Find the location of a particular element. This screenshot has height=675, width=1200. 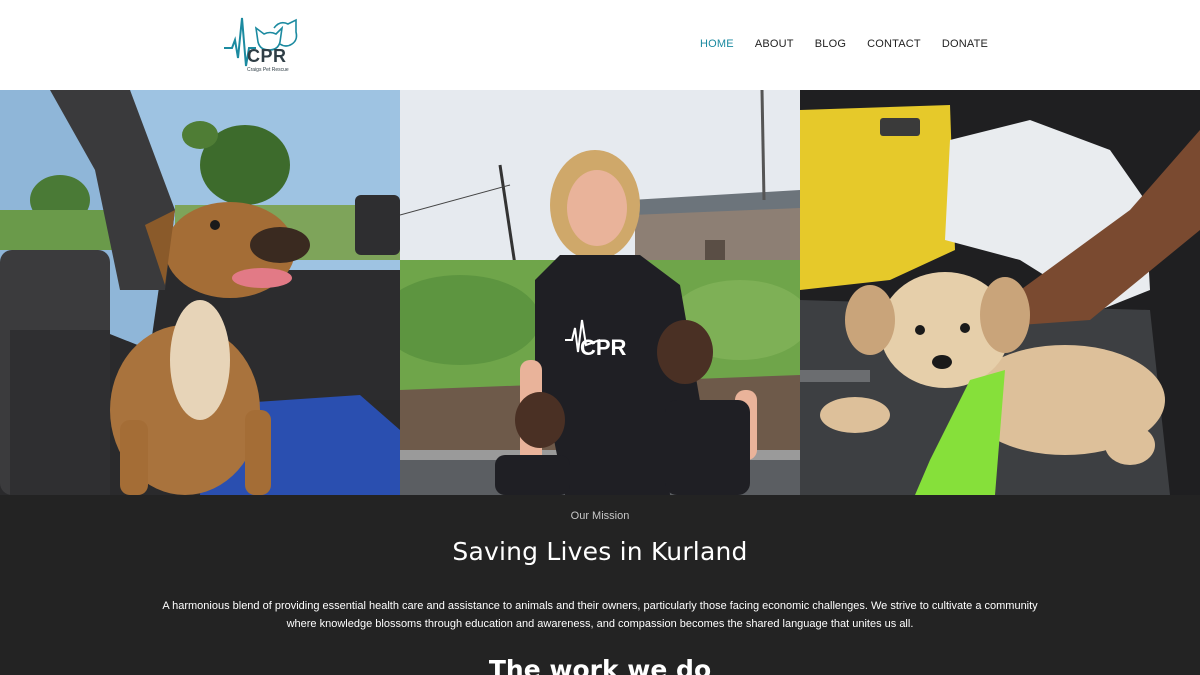

work-heading: The work we do is located at coordinates (600, 665).